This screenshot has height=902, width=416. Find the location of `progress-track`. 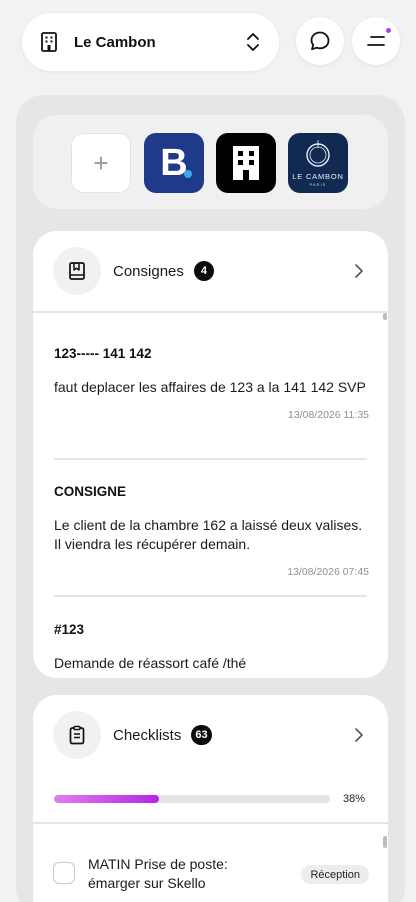

progress-track is located at coordinates (192, 799).